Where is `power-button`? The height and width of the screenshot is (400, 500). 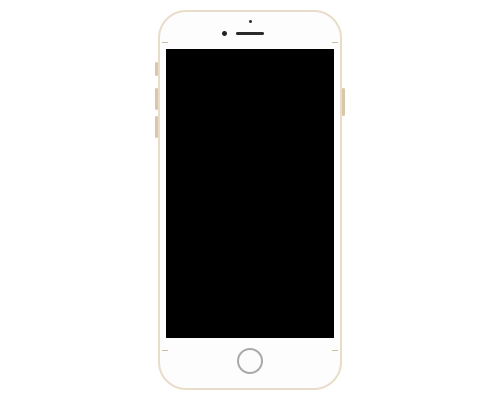 power-button is located at coordinates (343, 102).